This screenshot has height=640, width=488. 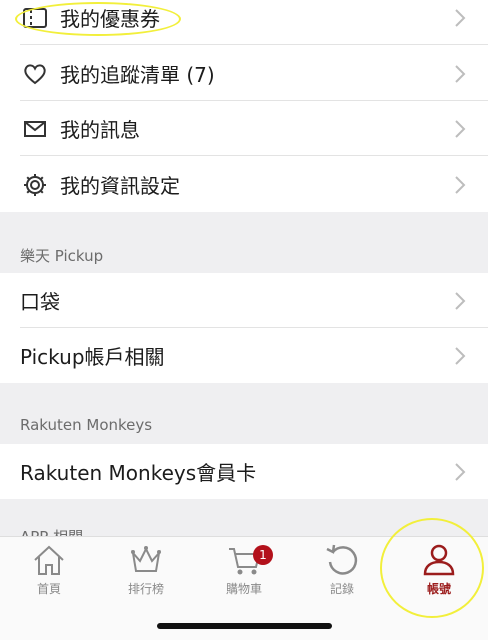 What do you see at coordinates (110, 19) in the screenshot?
I see `menu-item-label: 我的優惠券` at bounding box center [110, 19].